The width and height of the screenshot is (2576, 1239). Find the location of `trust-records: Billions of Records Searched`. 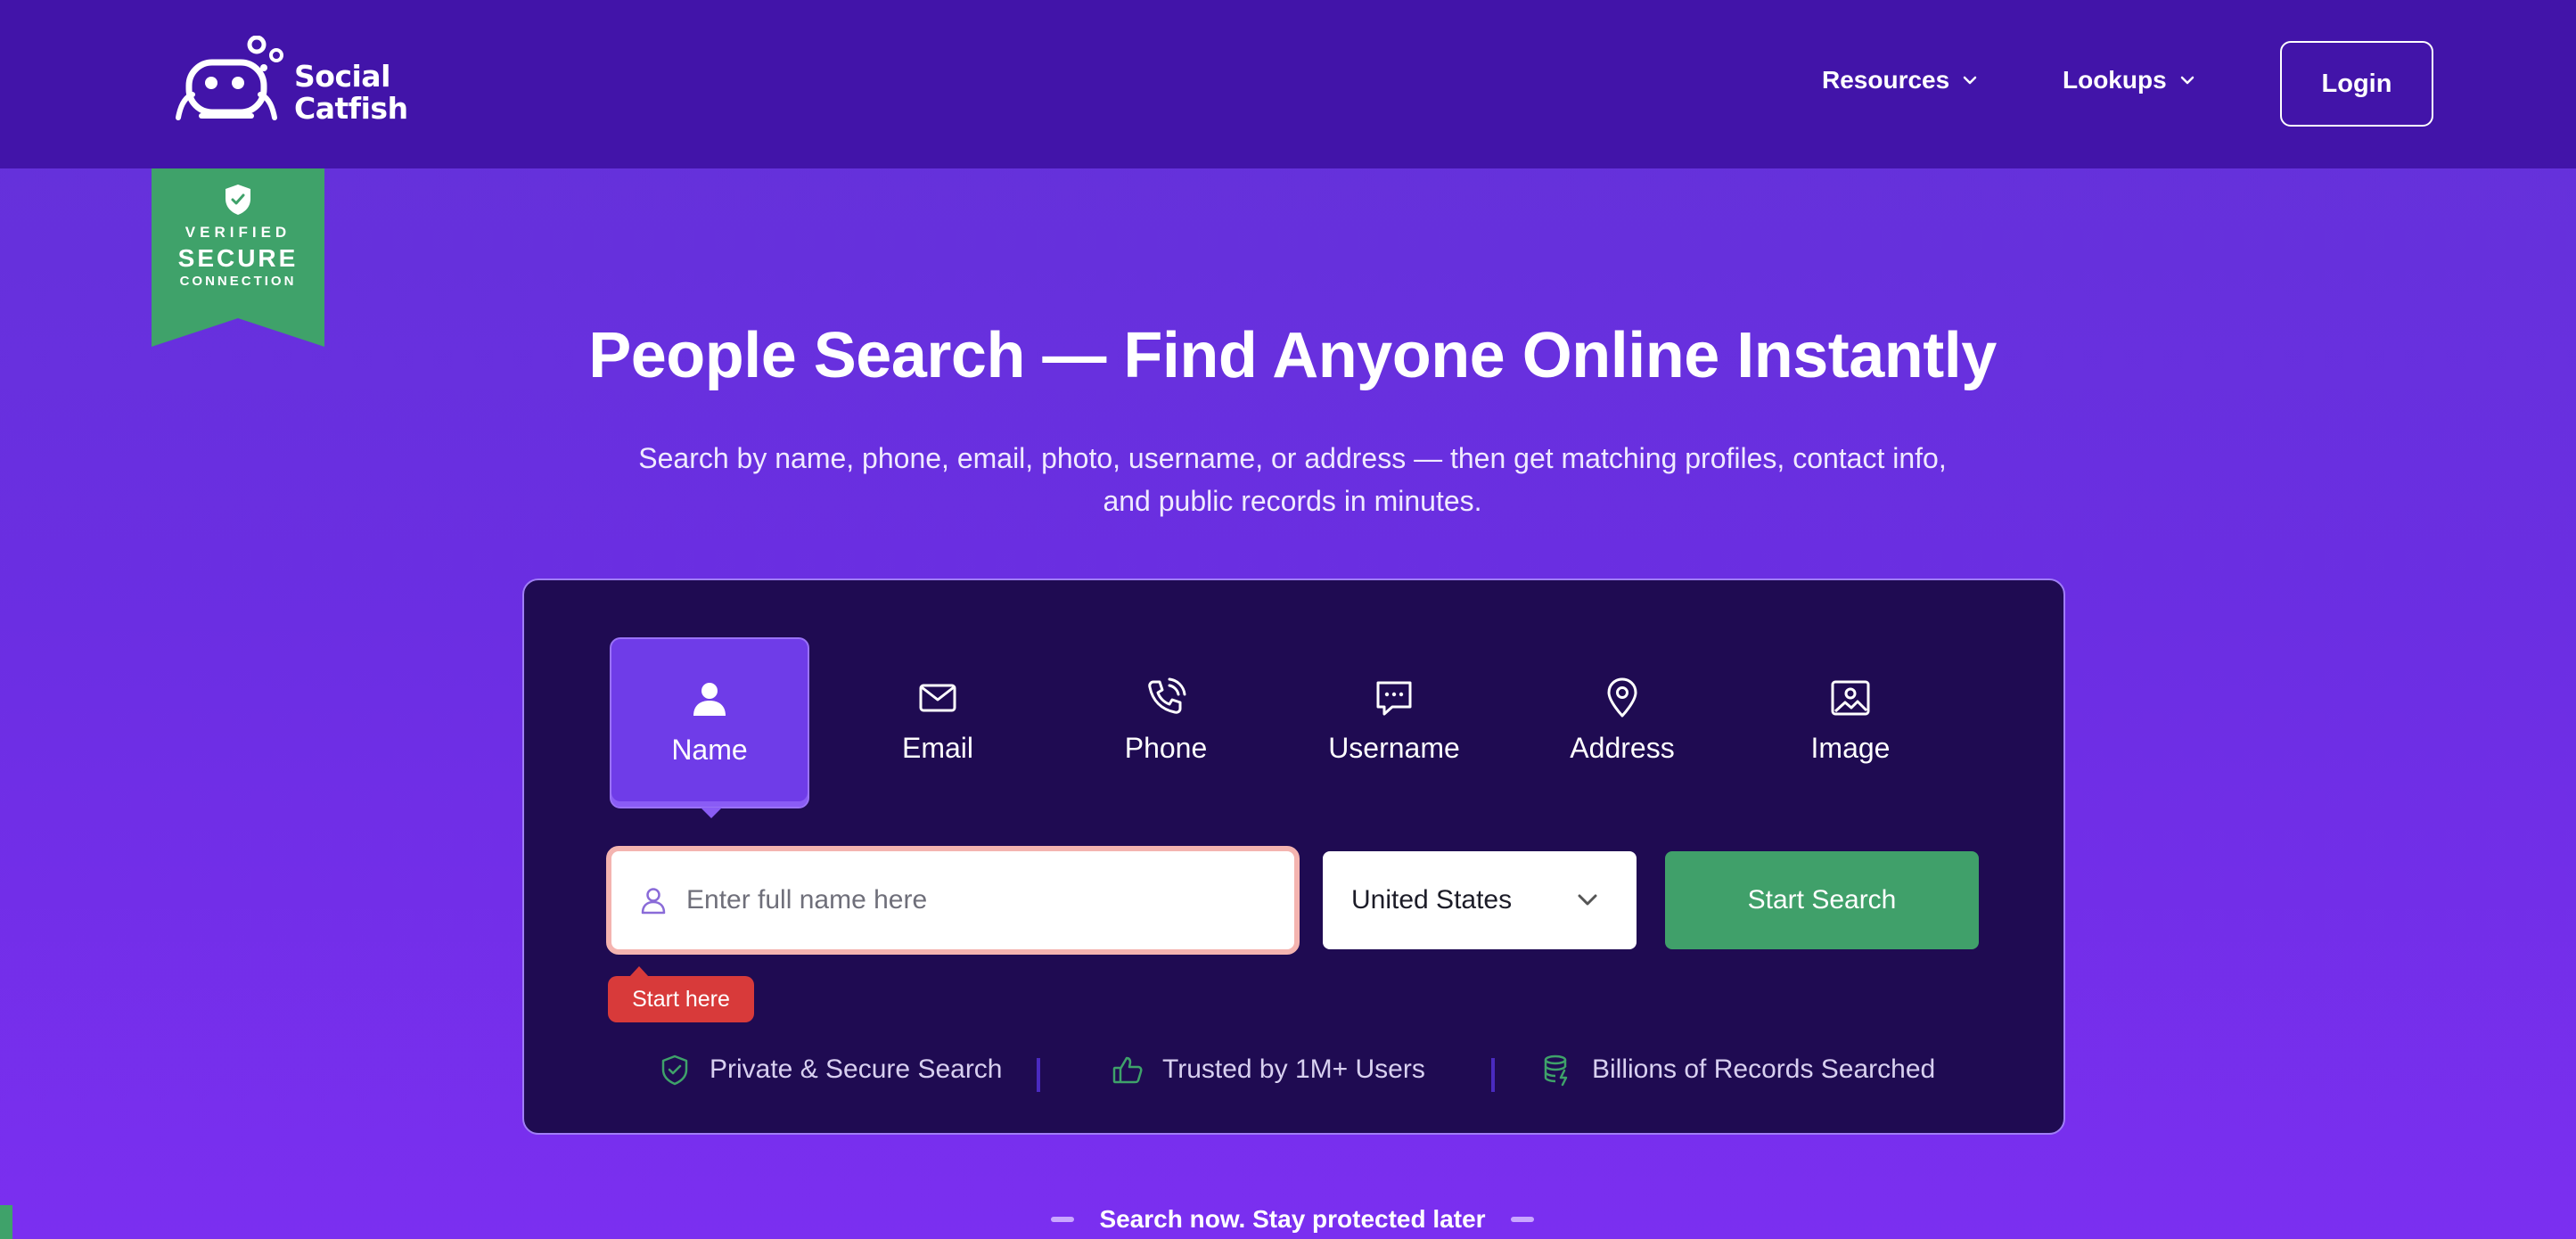

trust-records: Billions of Records Searched is located at coordinates (1738, 1070).